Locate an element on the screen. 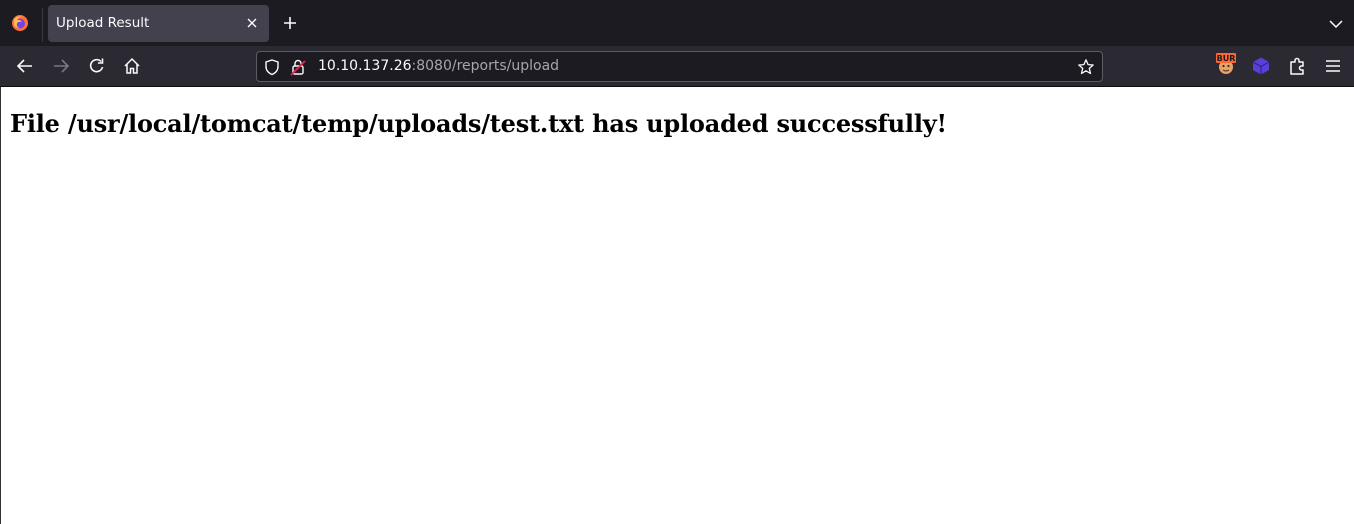 This screenshot has height=524, width=1354. new-tab-plus-icon is located at coordinates (290, 23).